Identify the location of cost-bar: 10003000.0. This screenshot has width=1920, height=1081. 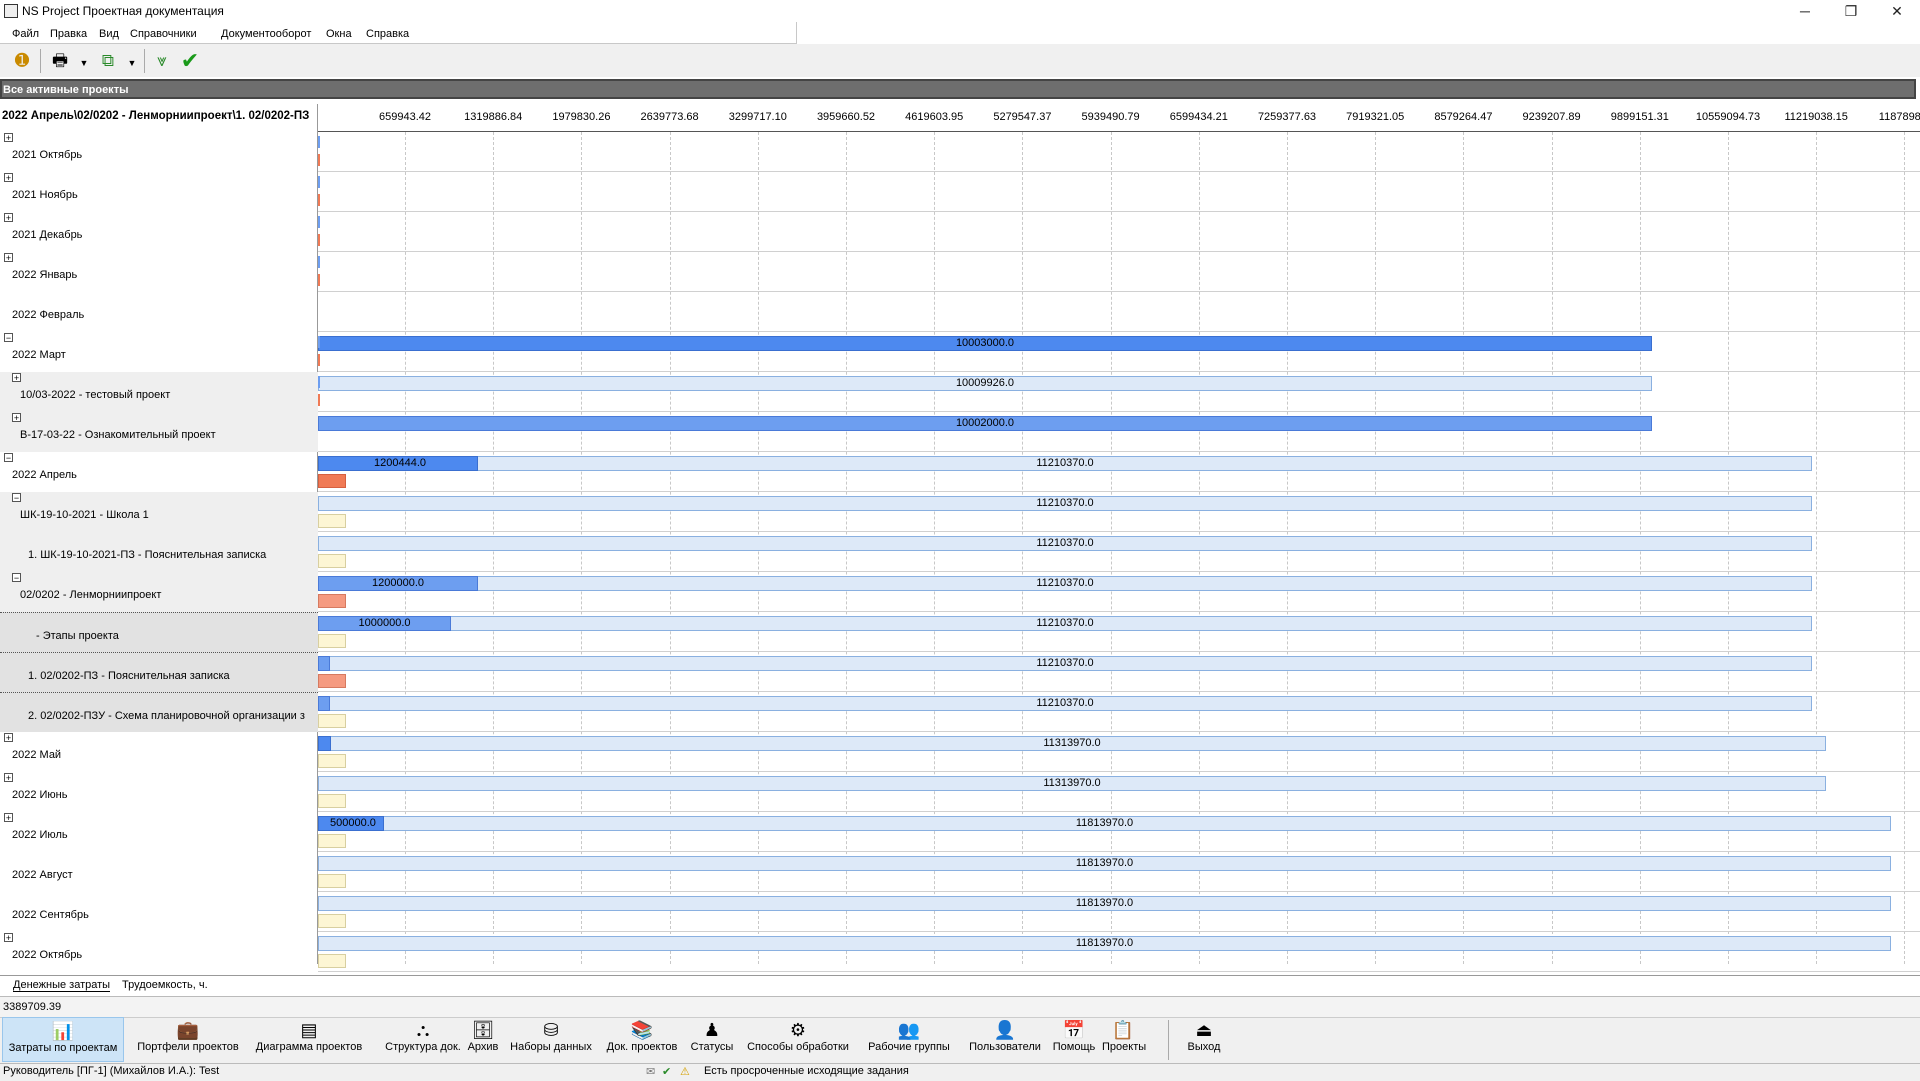
(985, 343).